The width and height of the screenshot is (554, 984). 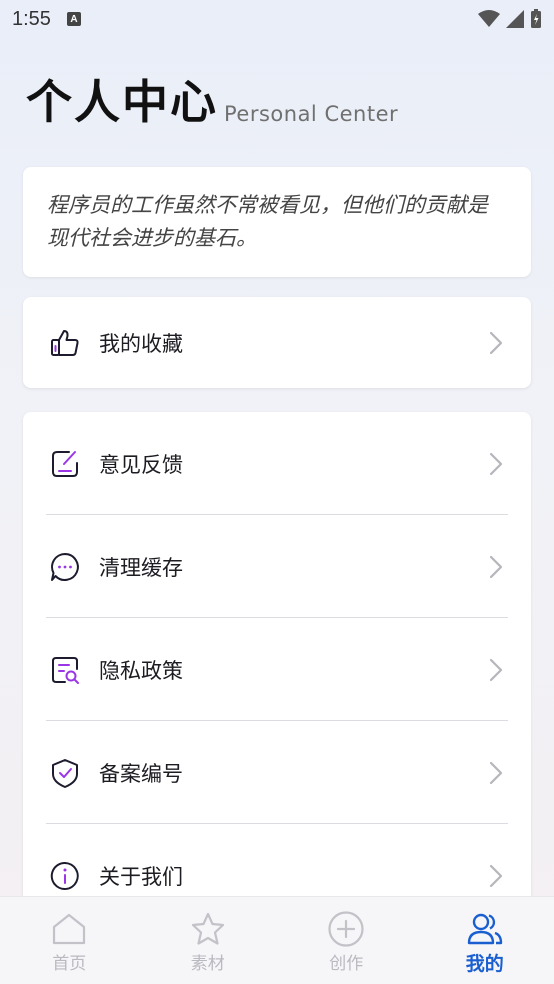 What do you see at coordinates (489, 18) in the screenshot?
I see `wifi-icon` at bounding box center [489, 18].